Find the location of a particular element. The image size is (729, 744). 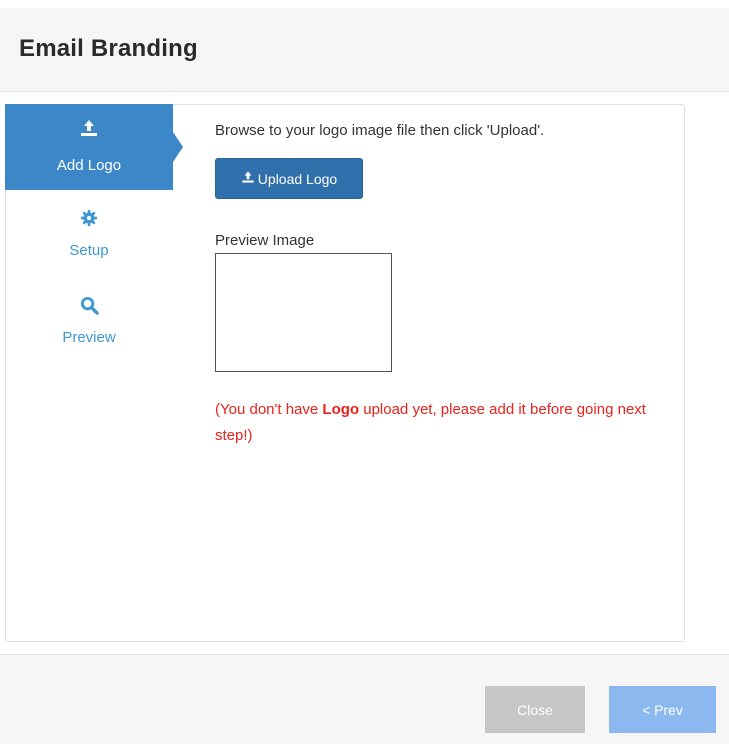

modal-header: Email Branding is located at coordinates (364, 50).